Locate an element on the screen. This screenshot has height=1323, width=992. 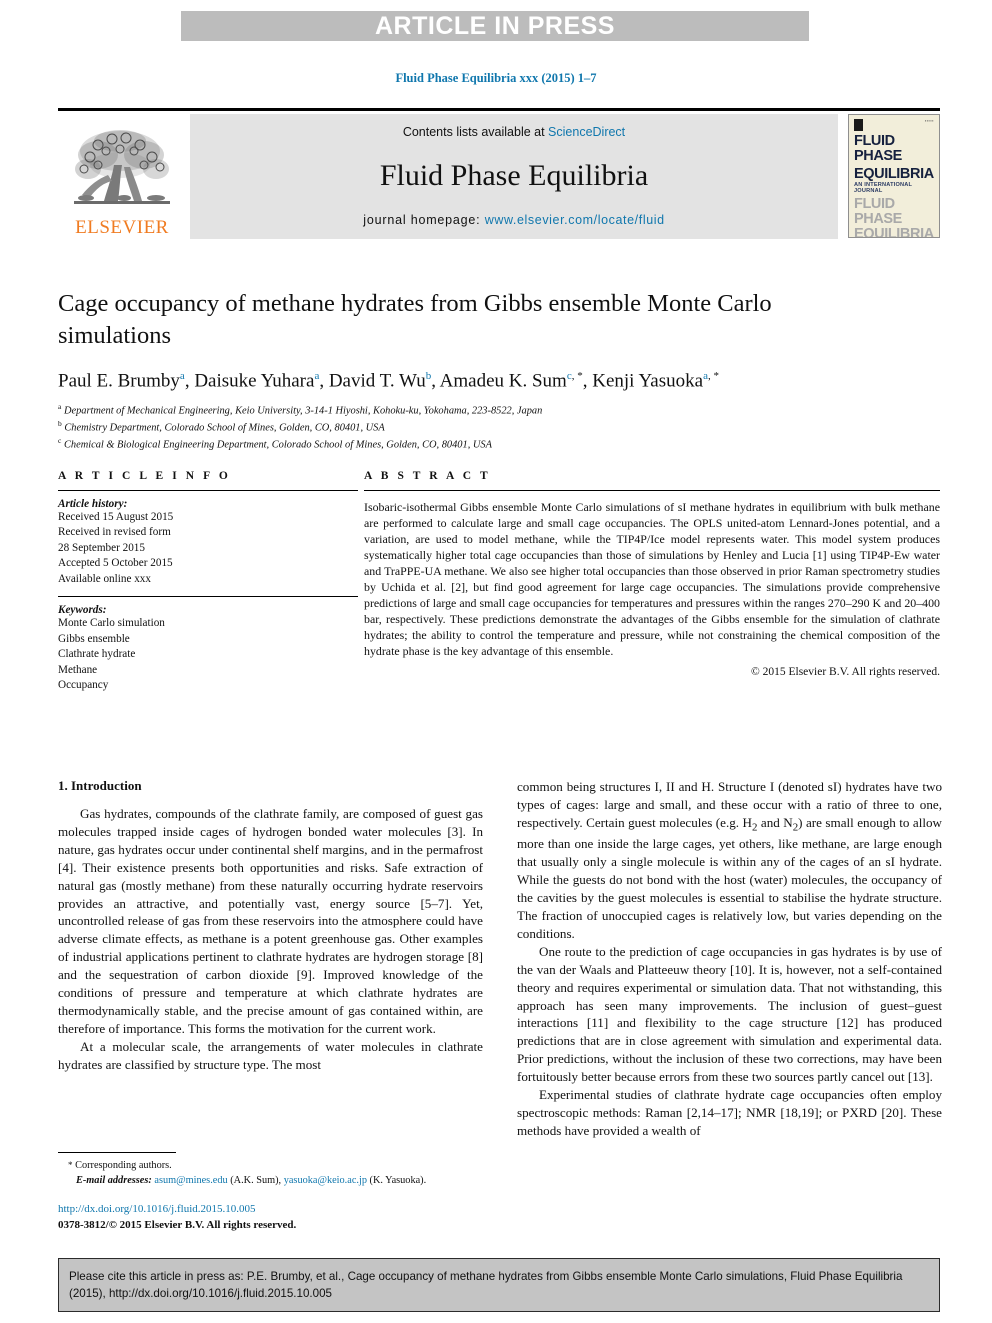
article-history-title: Article history: is located at coordinates (93, 504).